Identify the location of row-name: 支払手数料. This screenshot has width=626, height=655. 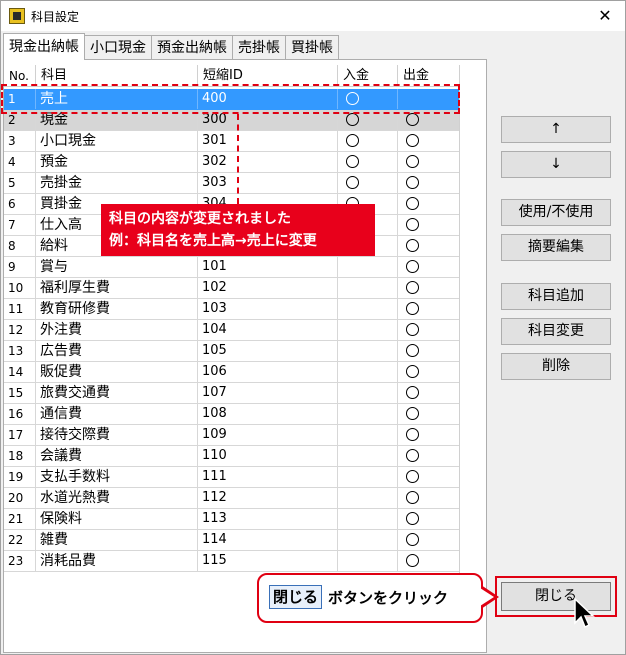
(117, 477).